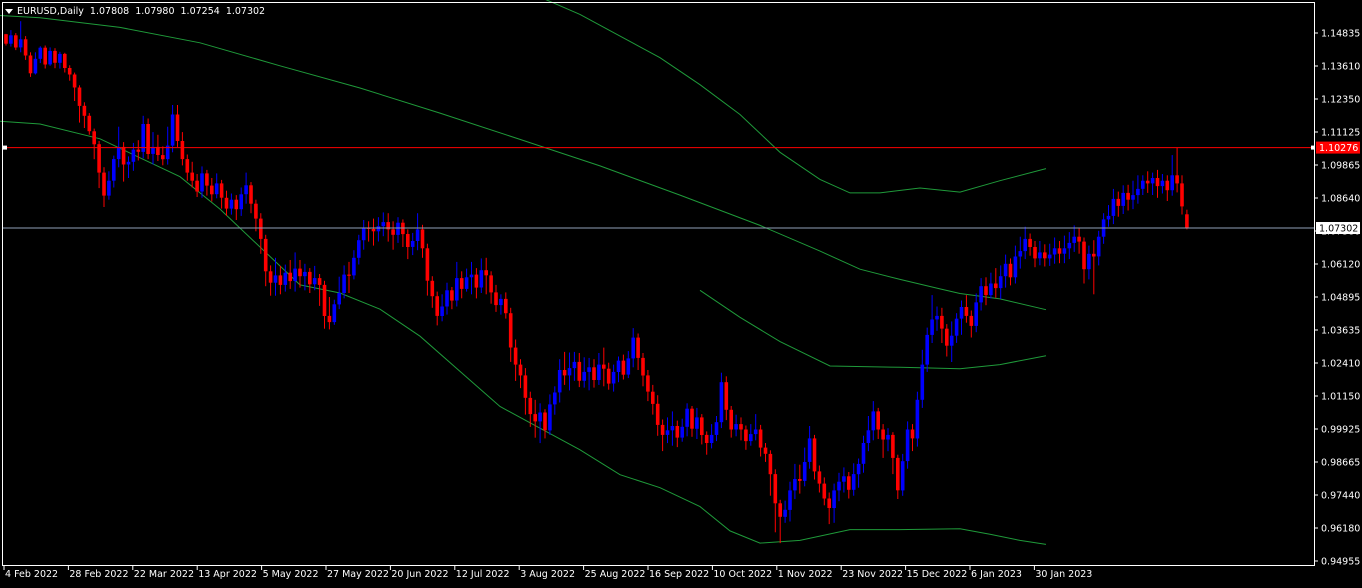 This screenshot has height=588, width=1362. Describe the element at coordinates (9, 11) in the screenshot. I see `dropdown-triangle-icon` at that location.